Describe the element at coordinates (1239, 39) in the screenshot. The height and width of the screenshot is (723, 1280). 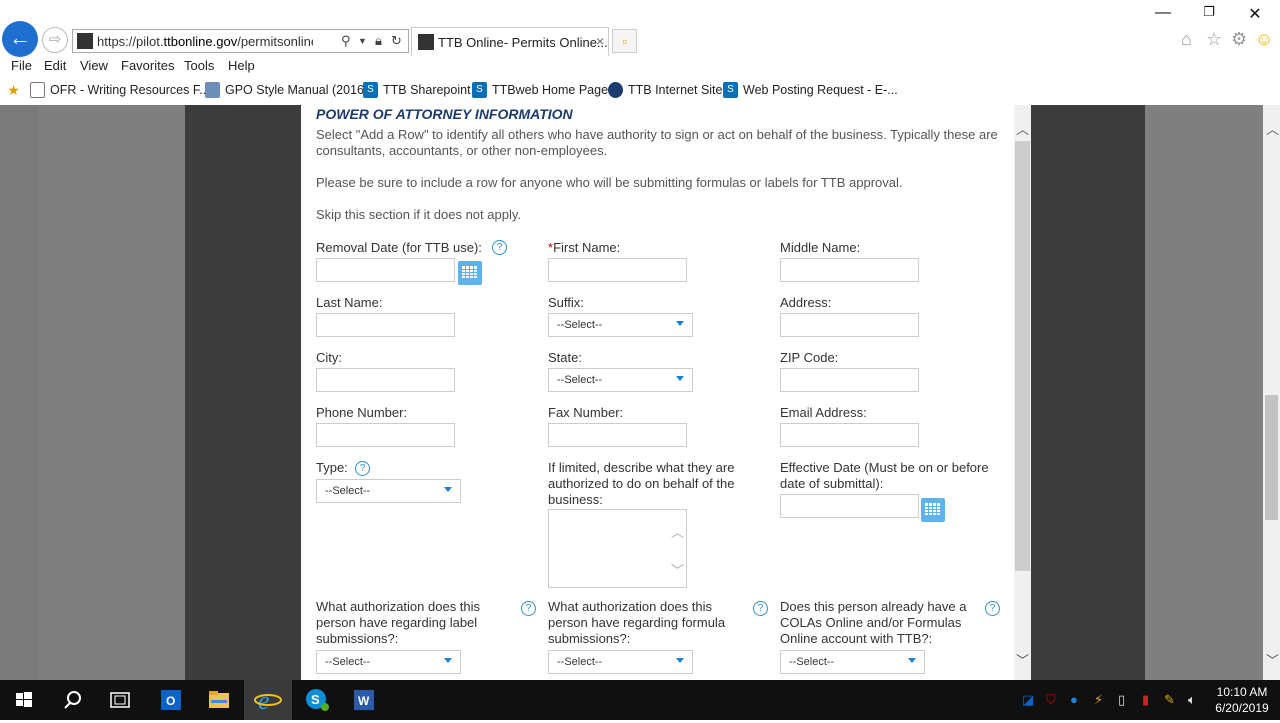
I see `settings-gear-icon: ⚙` at that location.